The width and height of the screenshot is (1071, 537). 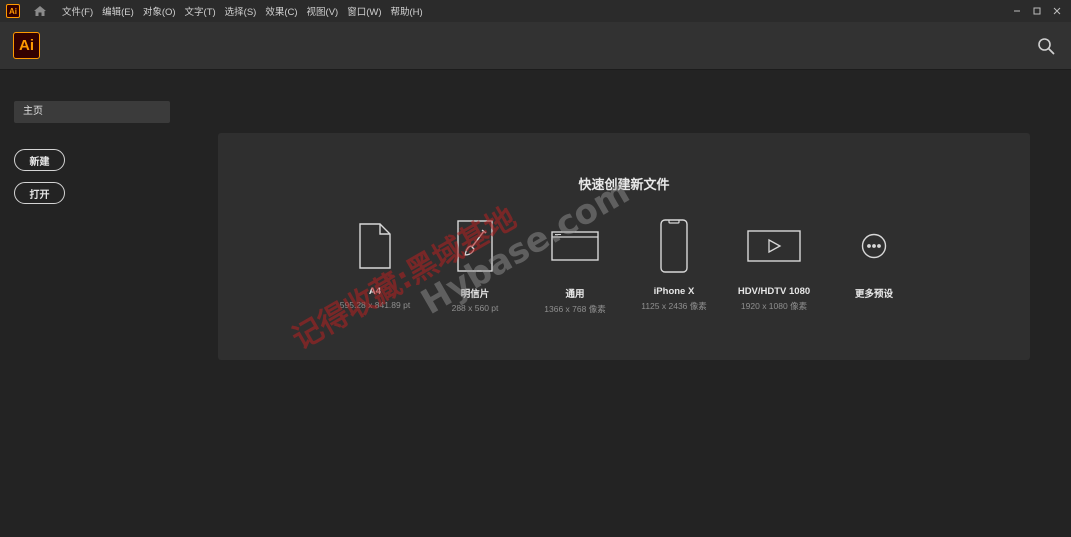 What do you see at coordinates (475, 246) in the screenshot?
I see `postcard-brush-icon` at bounding box center [475, 246].